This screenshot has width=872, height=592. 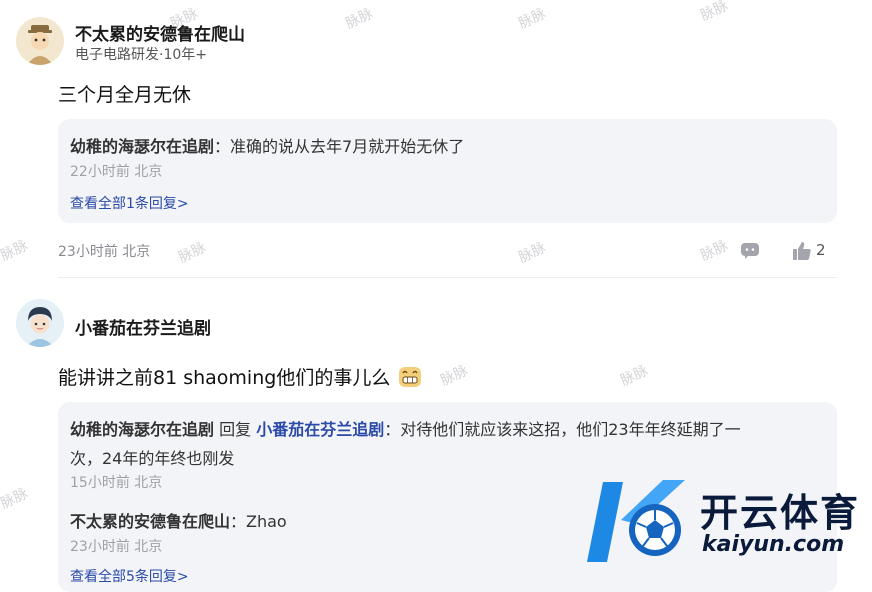 I want to click on reply-meta: 15小时前 北京, so click(x=116, y=483).